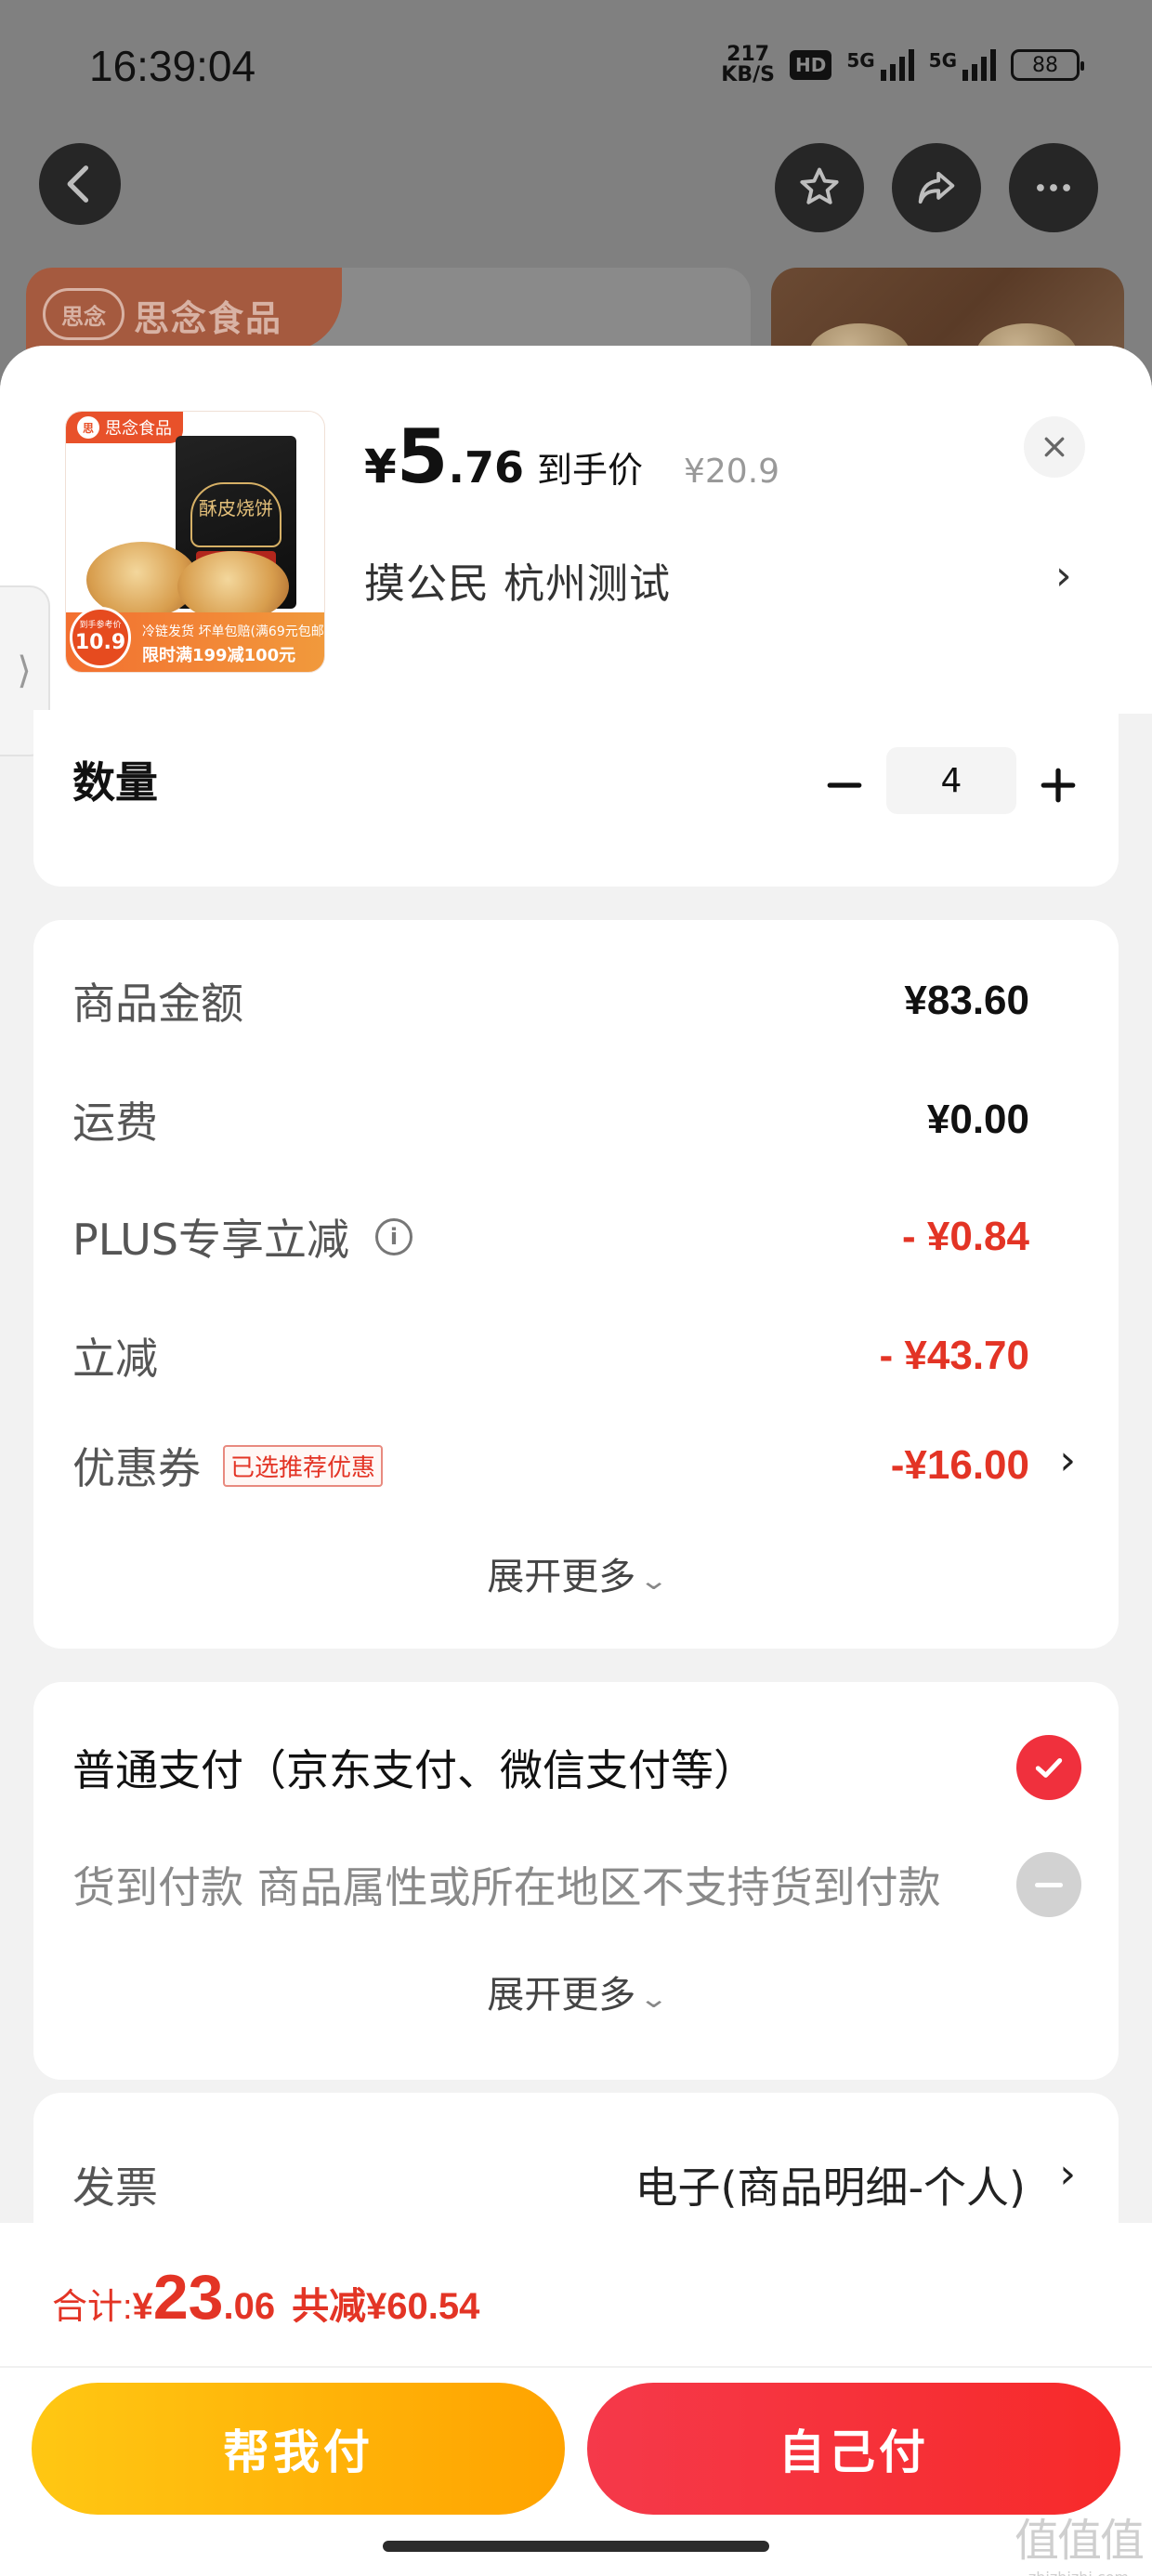 The width and height of the screenshot is (1152, 2576). I want to click on status-time: 16:39:04, so click(172, 66).